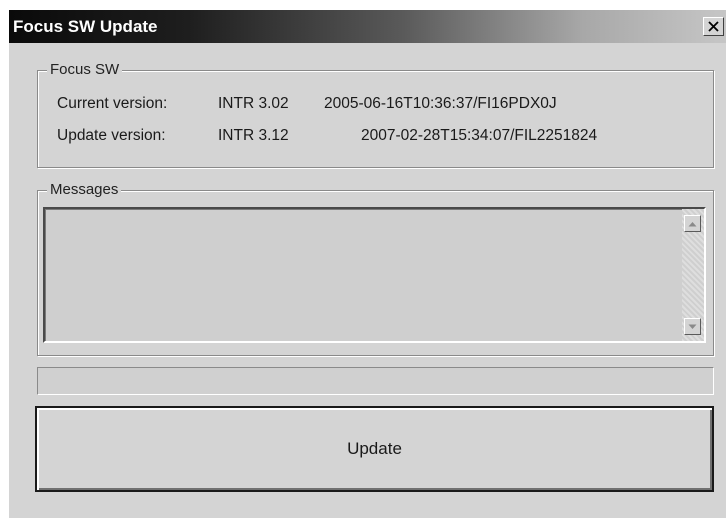 The image size is (726, 518). What do you see at coordinates (85, 69) in the screenshot?
I see `focus-sw-legend: Focus SW` at bounding box center [85, 69].